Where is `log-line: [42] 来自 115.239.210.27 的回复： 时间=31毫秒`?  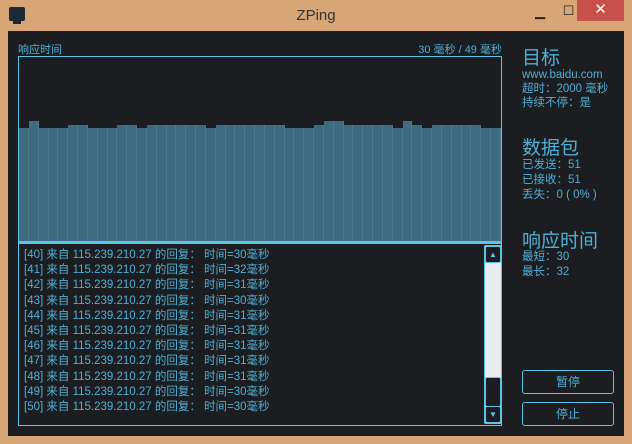 log-line: [42] 来自 115.239.210.27 的回复： 时间=31毫秒 is located at coordinates (147, 285).